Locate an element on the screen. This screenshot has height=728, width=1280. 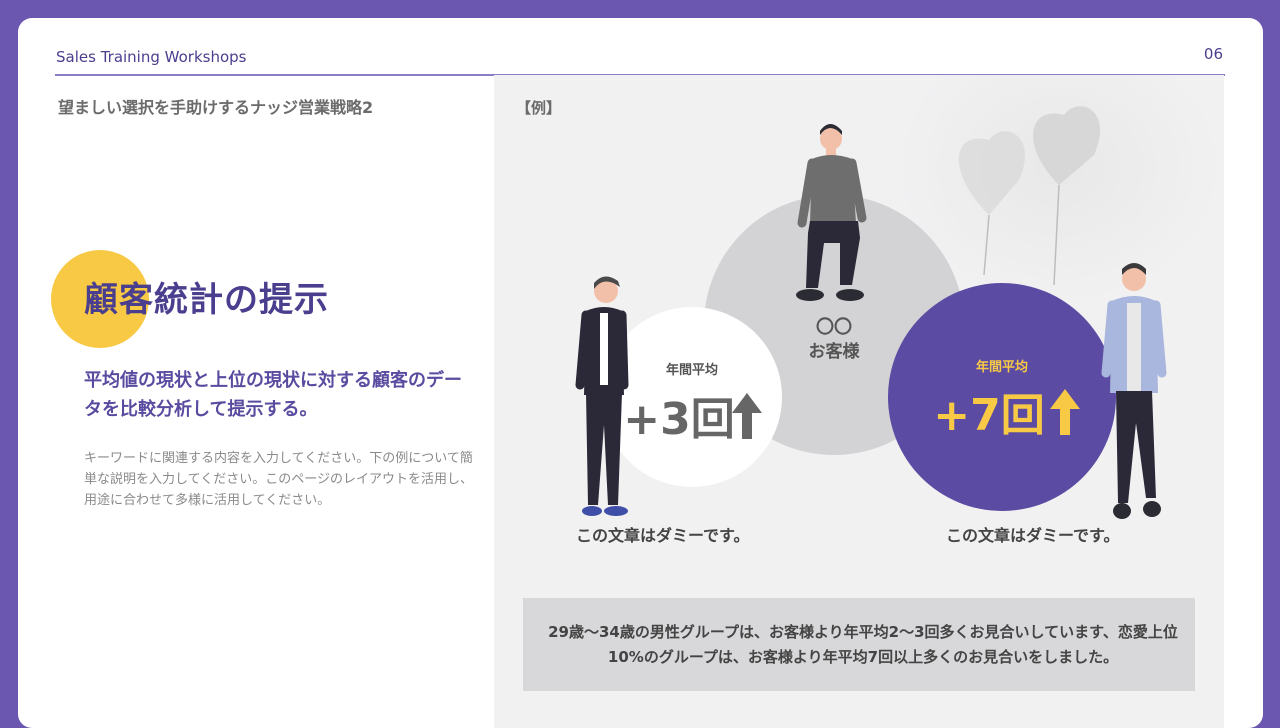
slide-header: Sales Training Workshops 06 is located at coordinates (640, 60).